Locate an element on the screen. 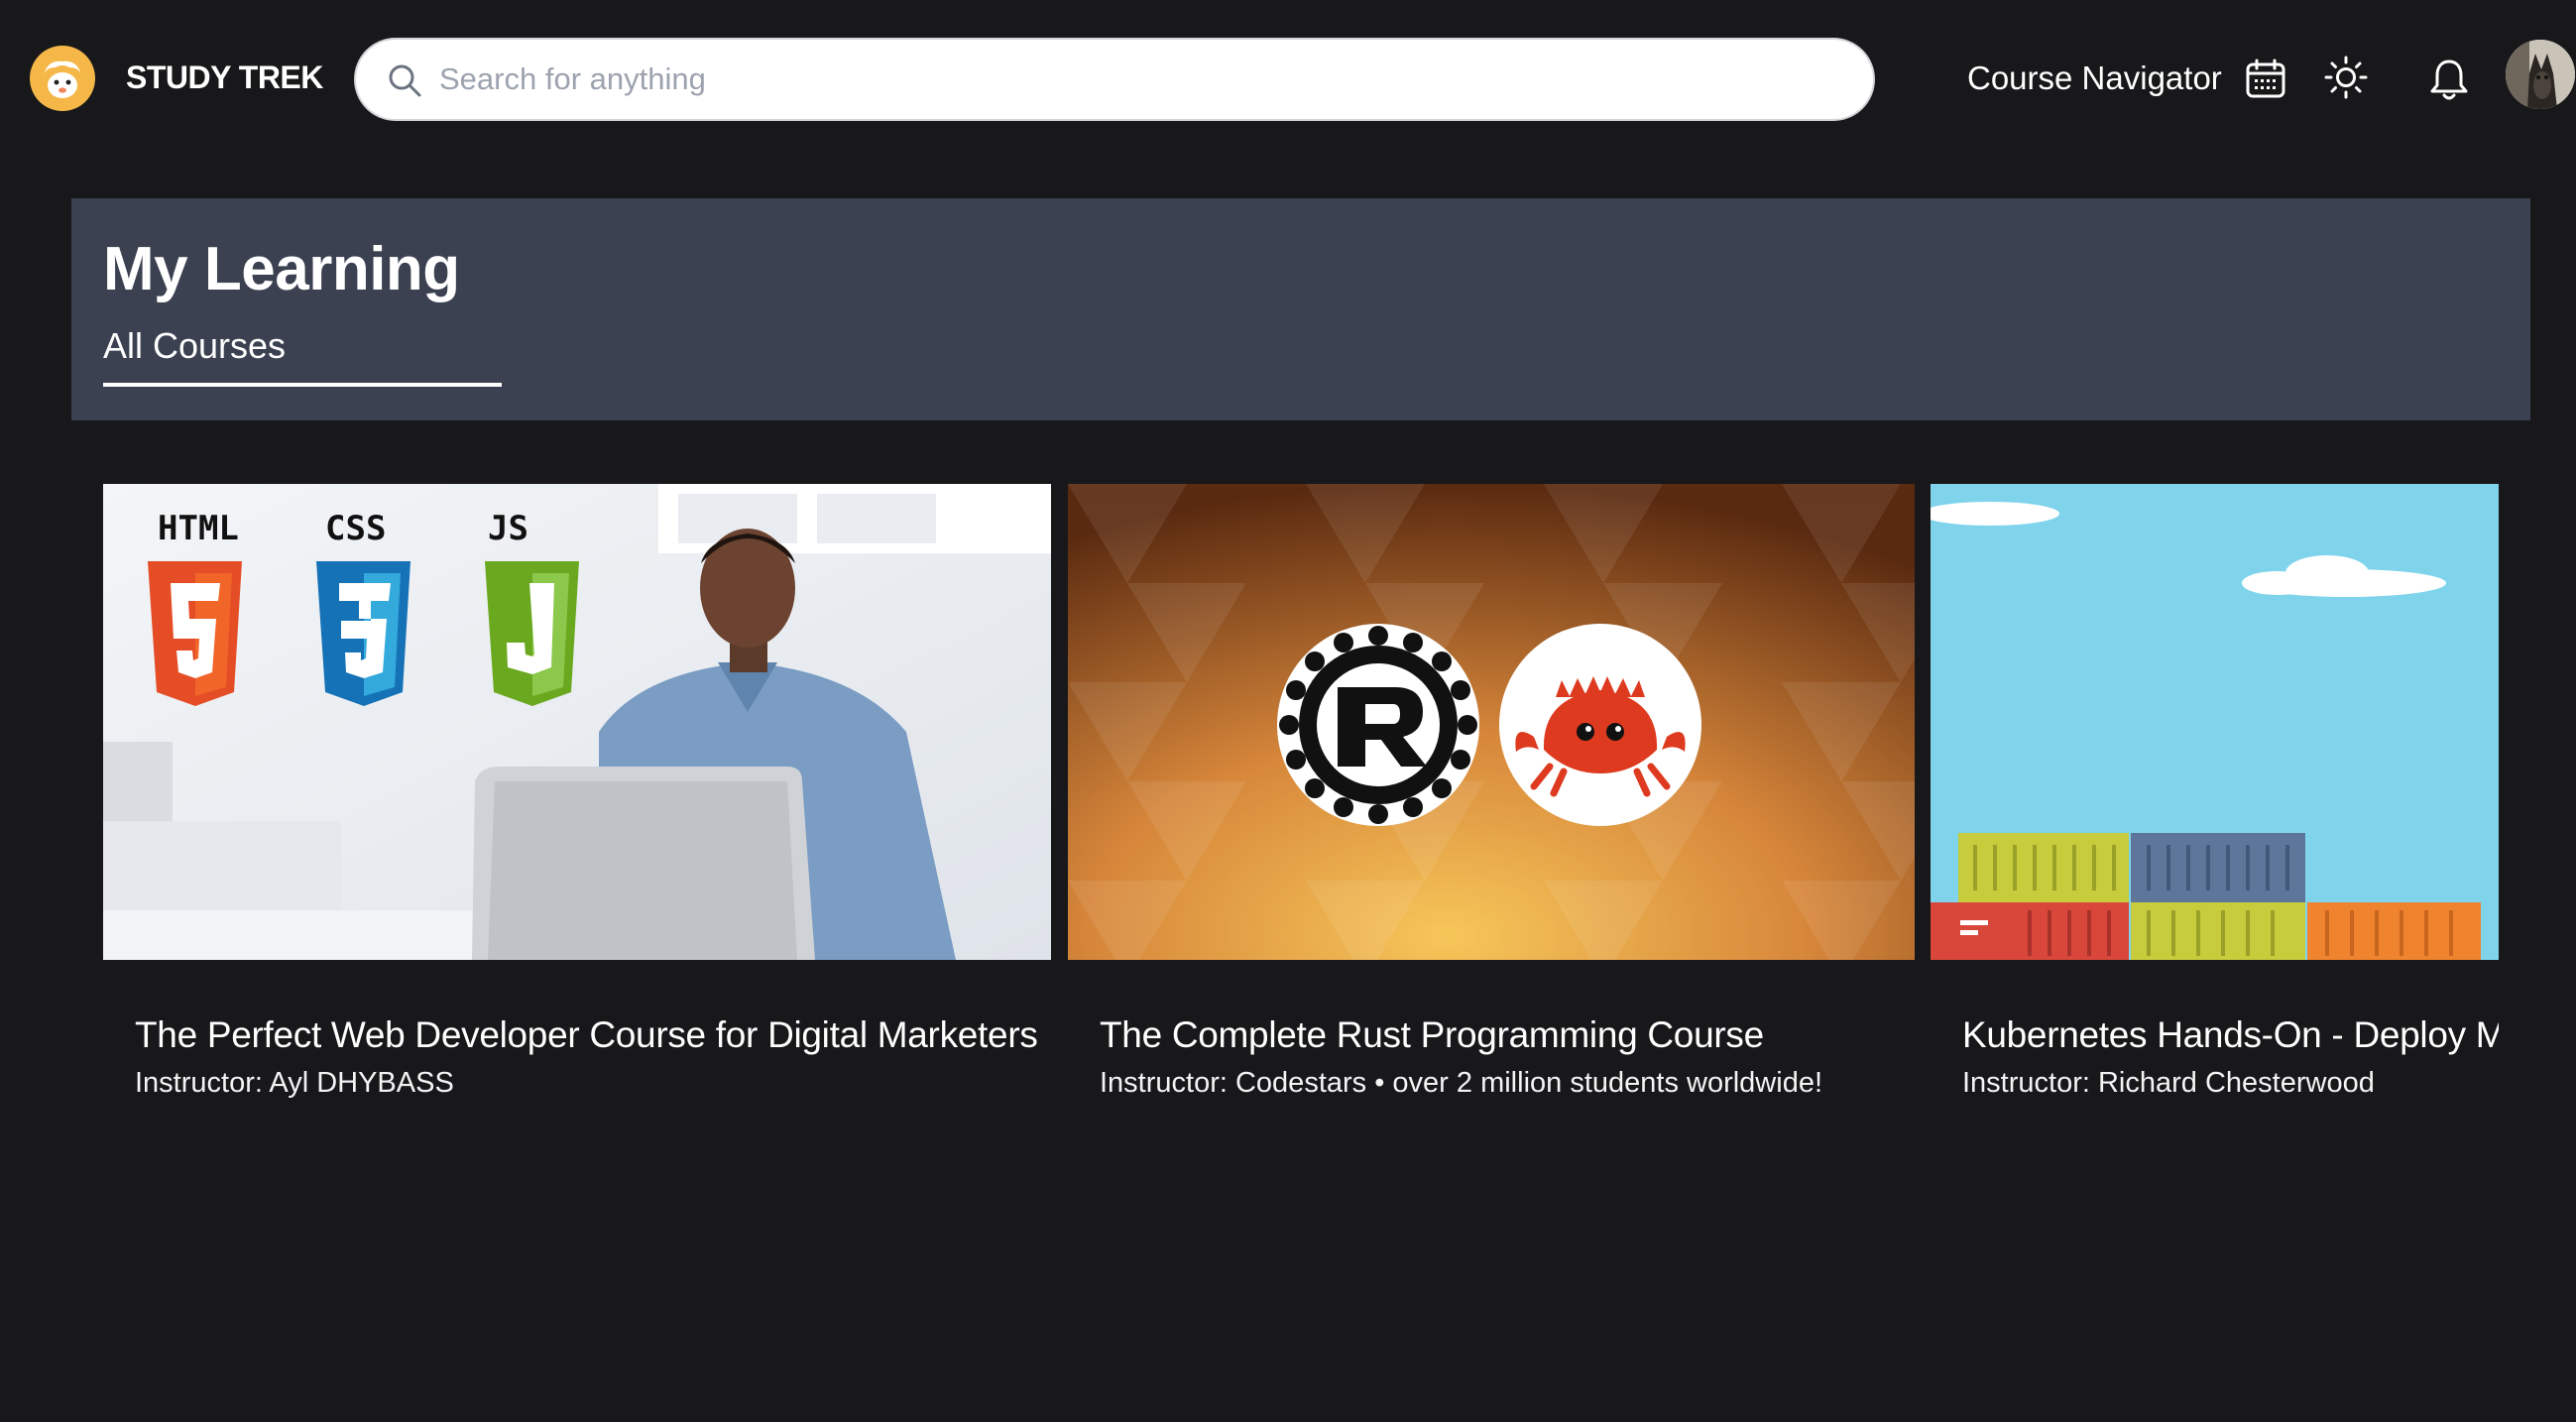 This screenshot has height=1422, width=2576. course-navigator-link: Course Navigator is located at coordinates (2095, 78).